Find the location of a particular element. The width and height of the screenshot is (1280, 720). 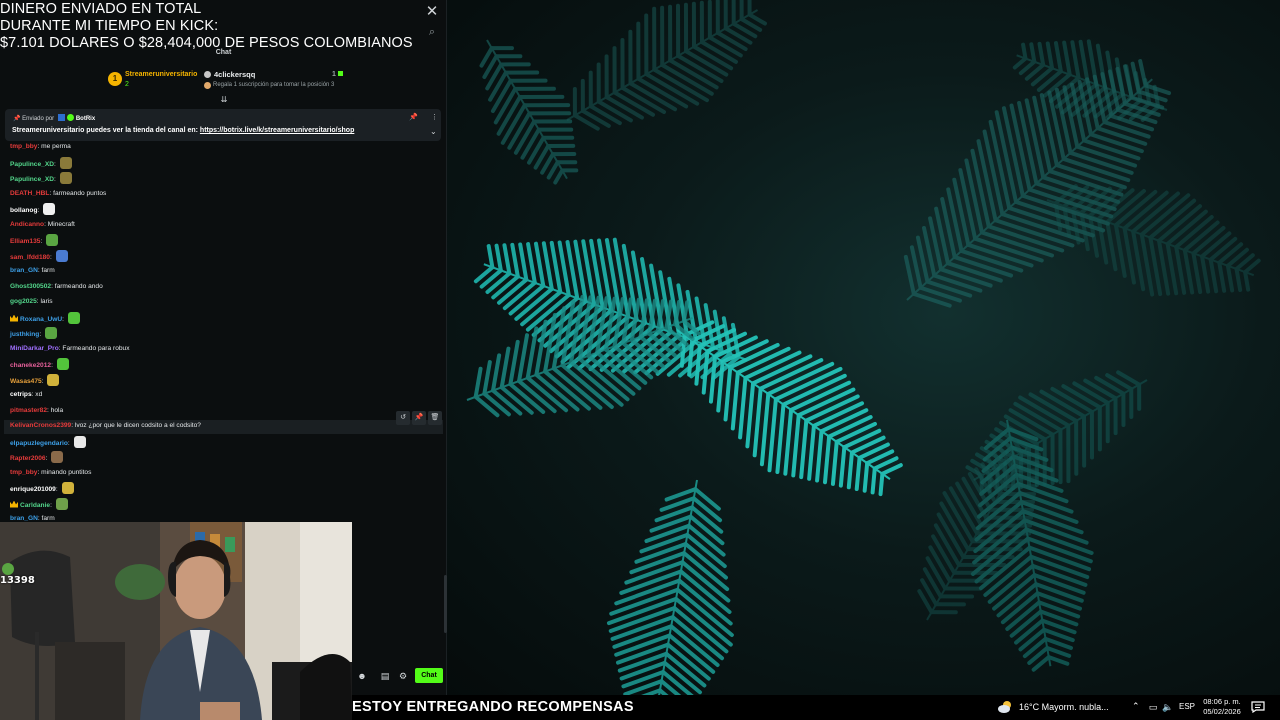

chat-message: Wasas475: is located at coordinates (35, 380).